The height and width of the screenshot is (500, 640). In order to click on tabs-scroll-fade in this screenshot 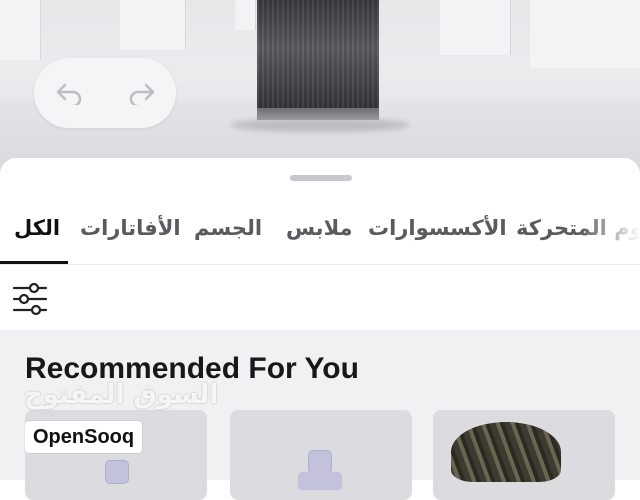, I will do `click(610, 234)`.